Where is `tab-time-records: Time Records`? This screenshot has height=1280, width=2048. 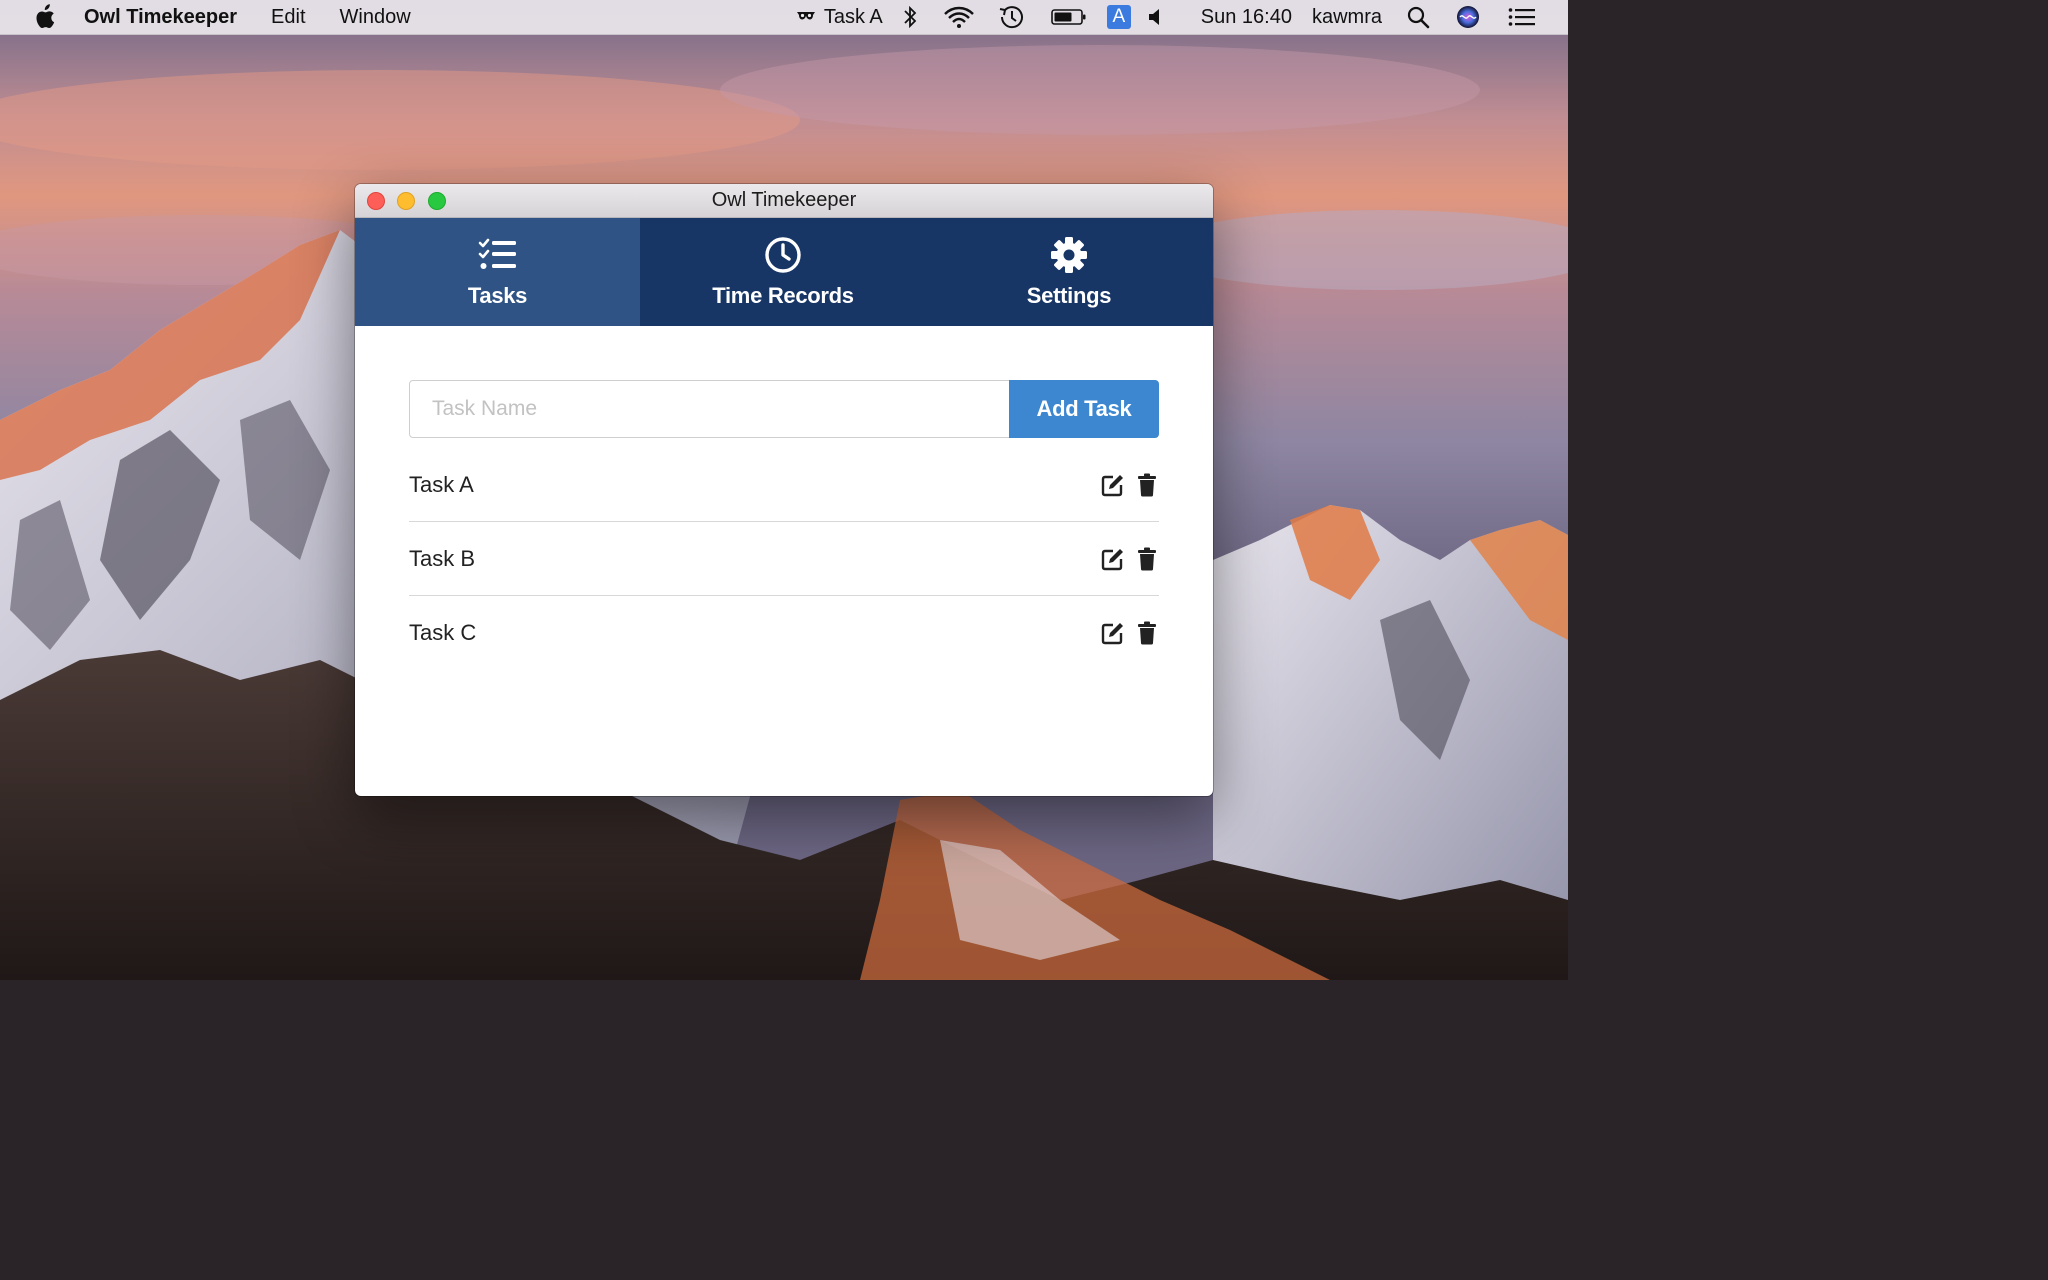 tab-time-records: Time Records is located at coordinates (783, 272).